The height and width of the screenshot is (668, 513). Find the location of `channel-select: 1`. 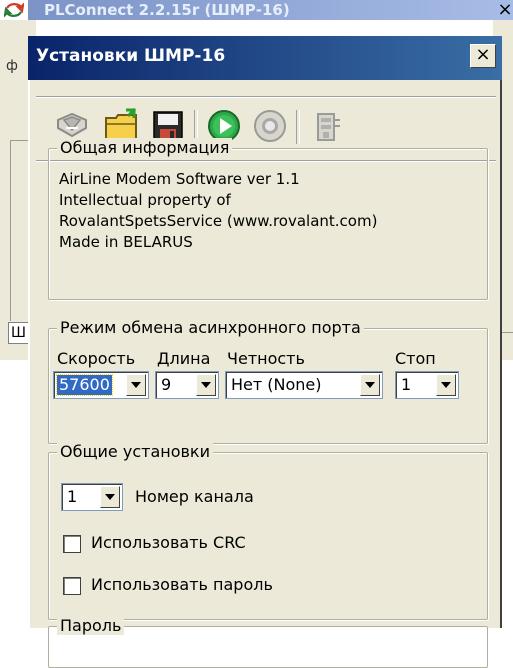

channel-select: 1 is located at coordinates (92, 497).